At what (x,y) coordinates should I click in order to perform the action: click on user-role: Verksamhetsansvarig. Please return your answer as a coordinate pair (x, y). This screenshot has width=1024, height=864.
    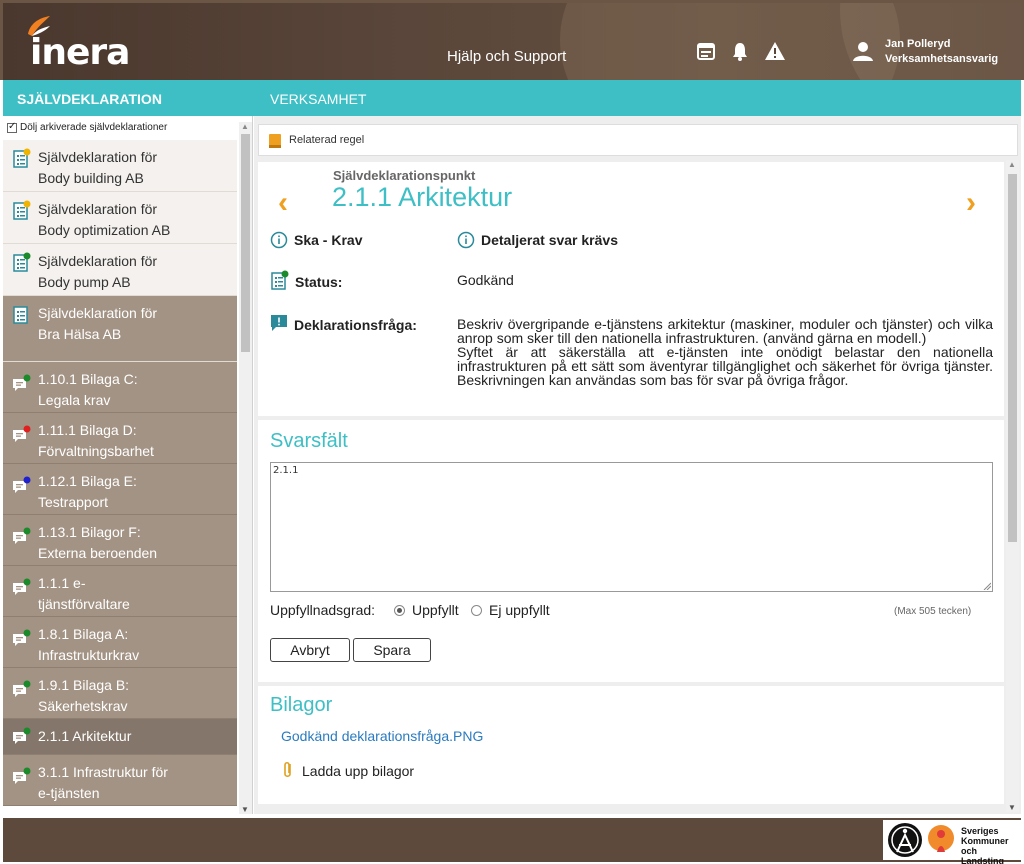
    Looking at the image, I should click on (942, 59).